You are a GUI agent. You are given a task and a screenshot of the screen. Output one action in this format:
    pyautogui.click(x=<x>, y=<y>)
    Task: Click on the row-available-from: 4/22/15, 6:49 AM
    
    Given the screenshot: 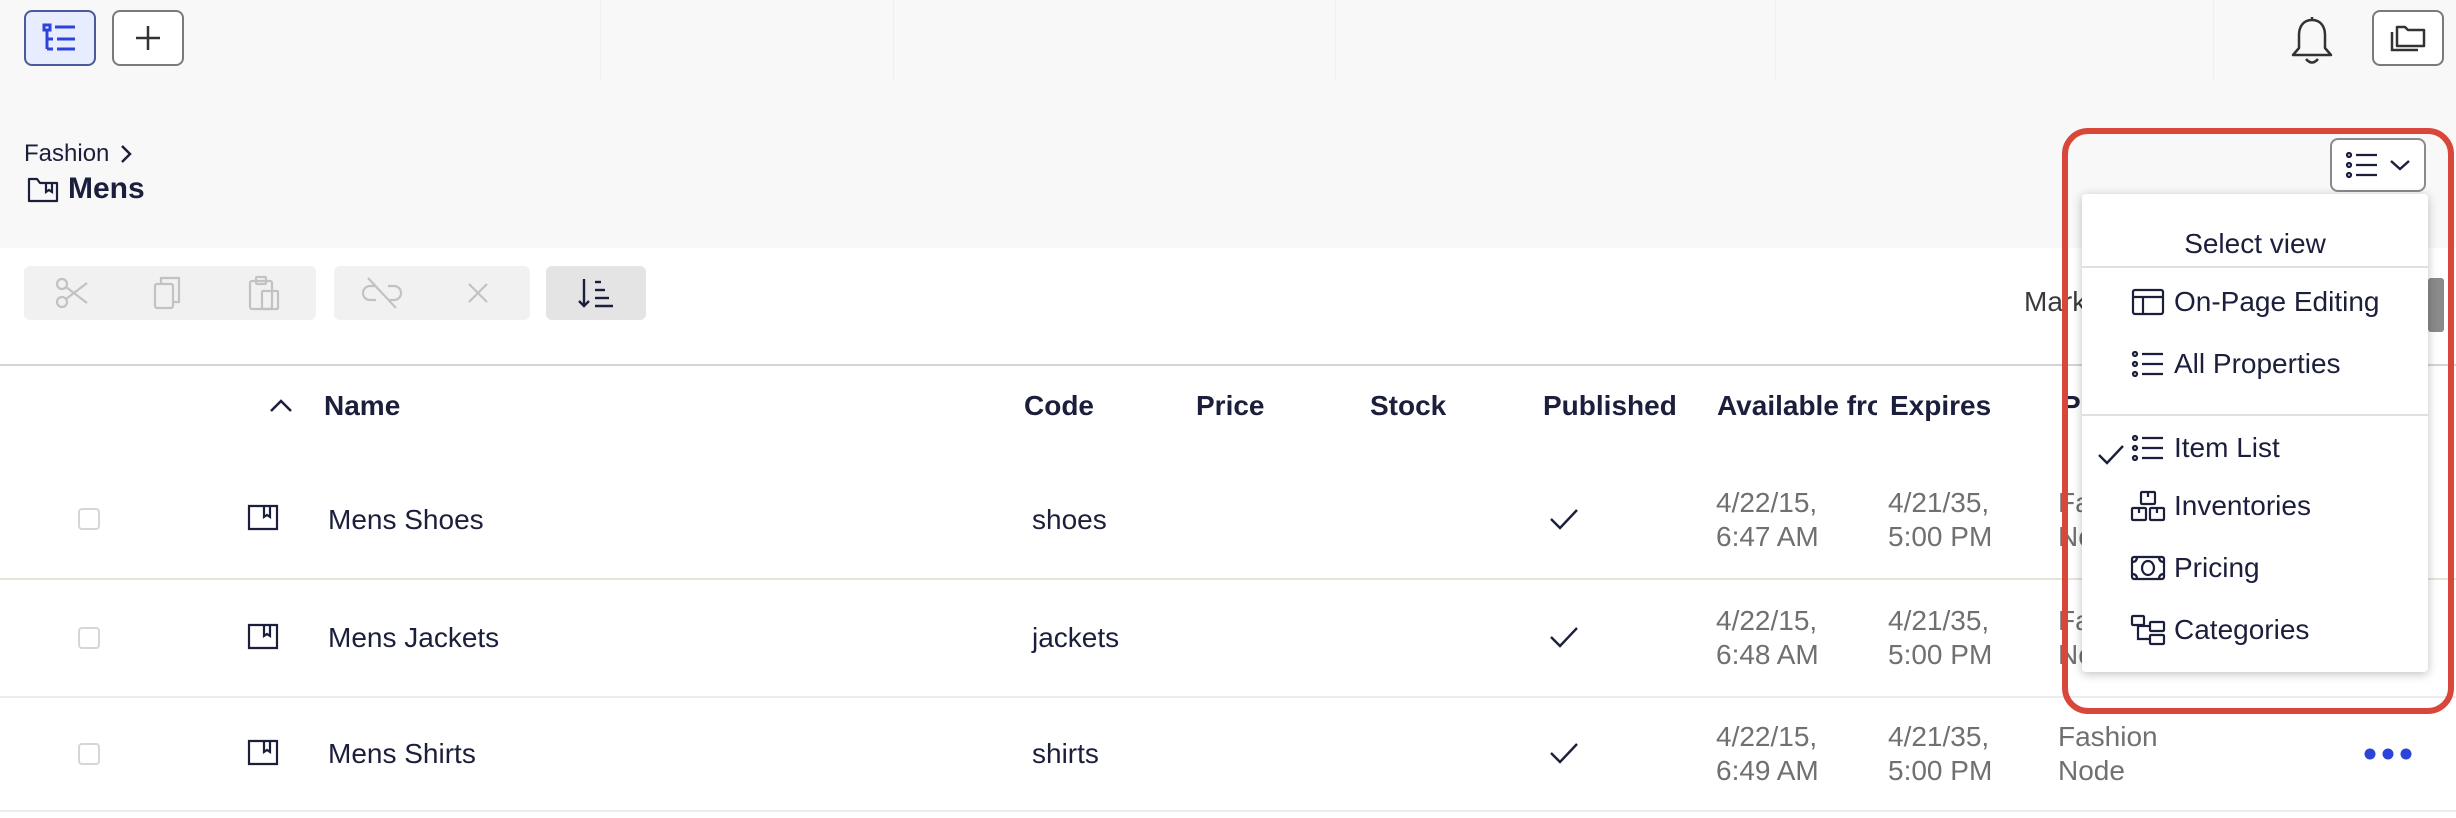 What is the action you would take?
    pyautogui.click(x=1767, y=753)
    